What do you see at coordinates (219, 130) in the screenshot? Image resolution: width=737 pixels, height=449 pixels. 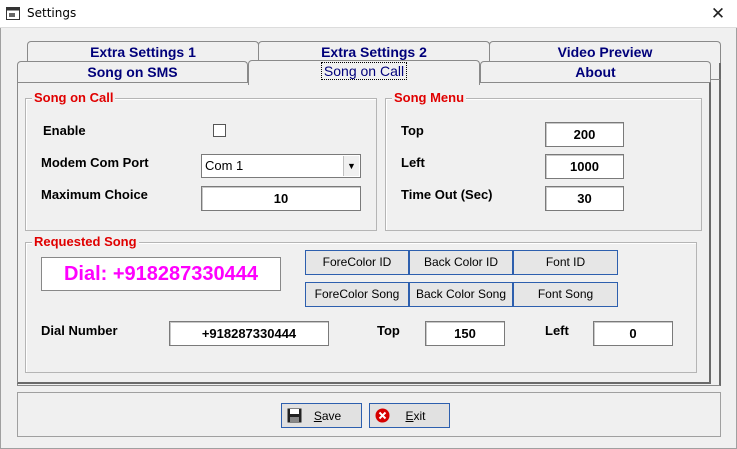 I see `enable-checkbox` at bounding box center [219, 130].